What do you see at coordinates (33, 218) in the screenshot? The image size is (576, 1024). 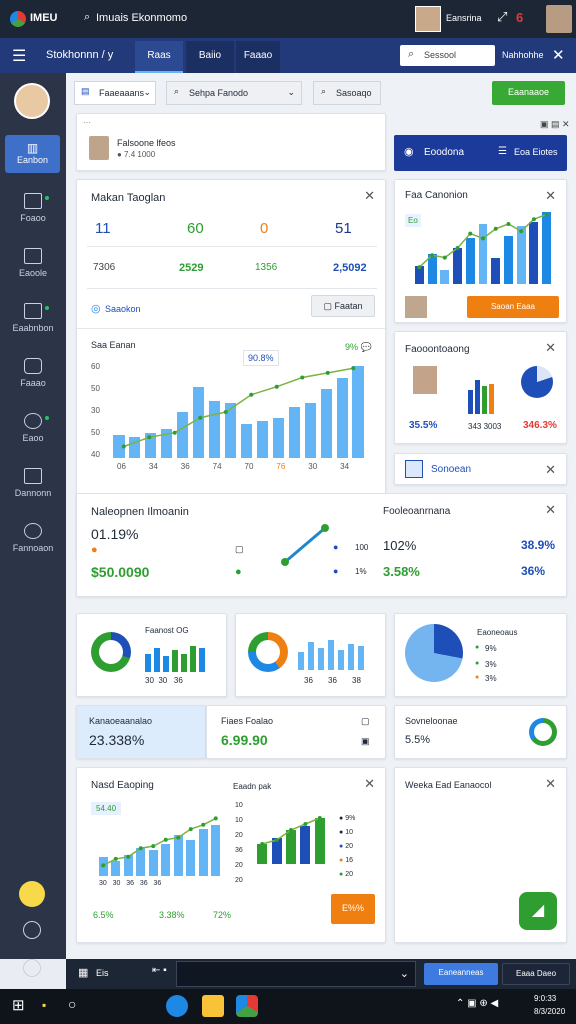 I see `sidebar-item-foaoo: Foaoo` at bounding box center [33, 218].